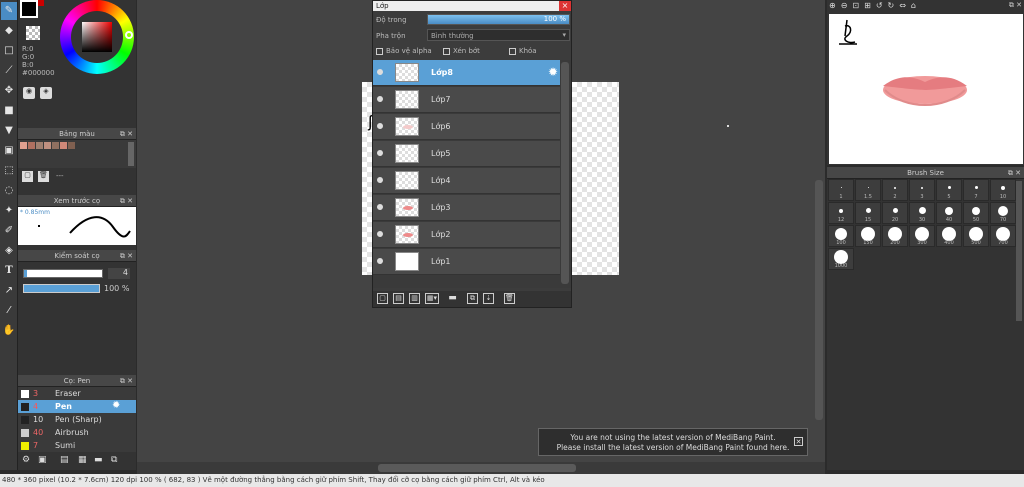 Image resolution: width=1024 pixels, height=487 pixels. Describe the element at coordinates (1003, 190) in the screenshot. I see `brush-size-option: 10` at that location.